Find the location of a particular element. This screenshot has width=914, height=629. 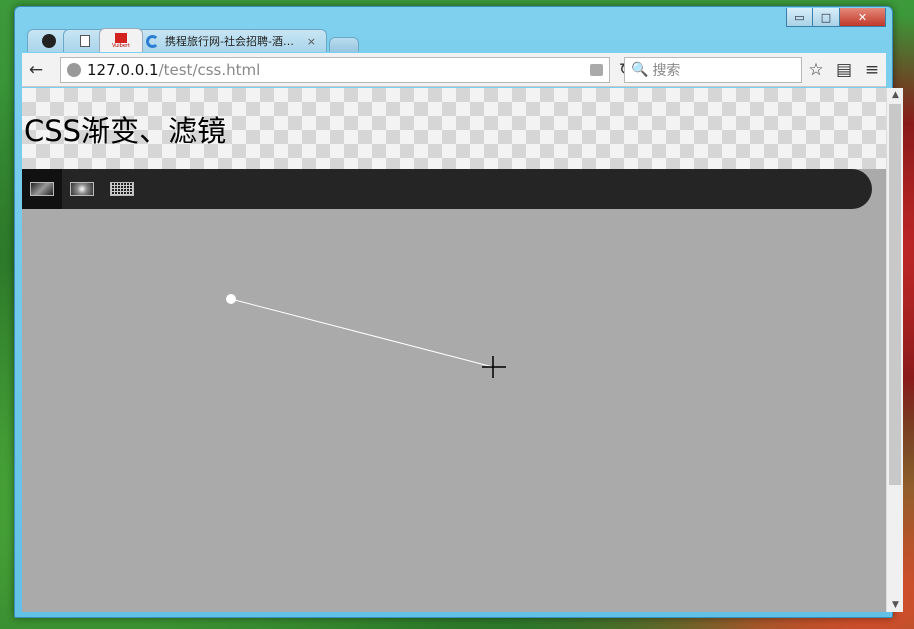

tab-ctrip: 携程旅行网-社会招聘-酒… × is located at coordinates (231, 40).